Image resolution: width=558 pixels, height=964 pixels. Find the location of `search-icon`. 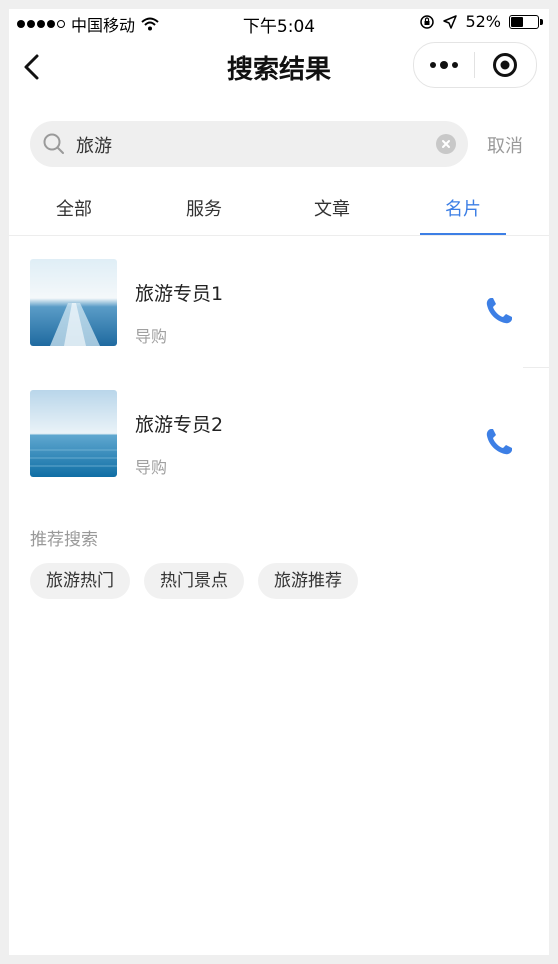

search-icon is located at coordinates (53, 143).